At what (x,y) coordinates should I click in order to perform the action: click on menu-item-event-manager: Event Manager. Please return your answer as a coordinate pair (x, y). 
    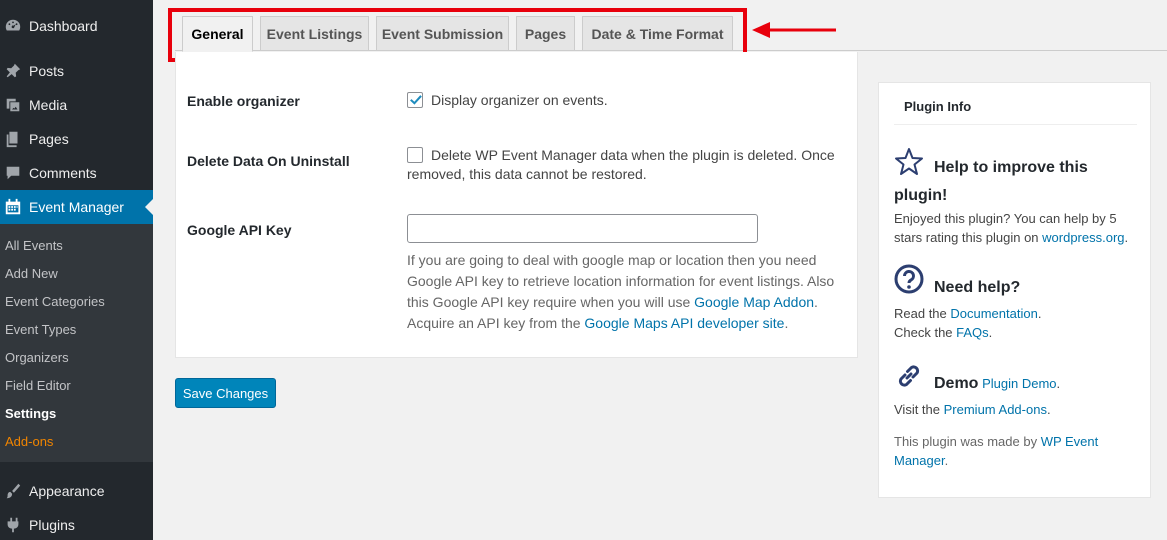
    Looking at the image, I should click on (76, 207).